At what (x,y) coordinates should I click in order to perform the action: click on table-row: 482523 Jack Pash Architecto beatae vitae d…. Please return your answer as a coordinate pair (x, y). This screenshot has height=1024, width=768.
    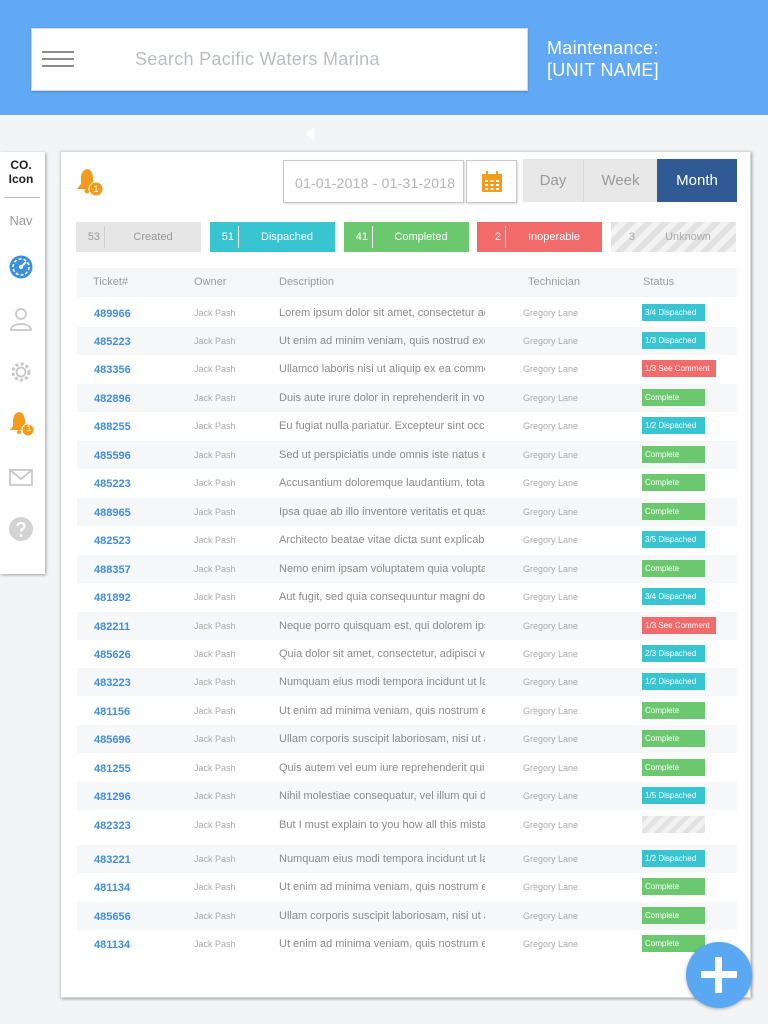
    Looking at the image, I should click on (407, 540).